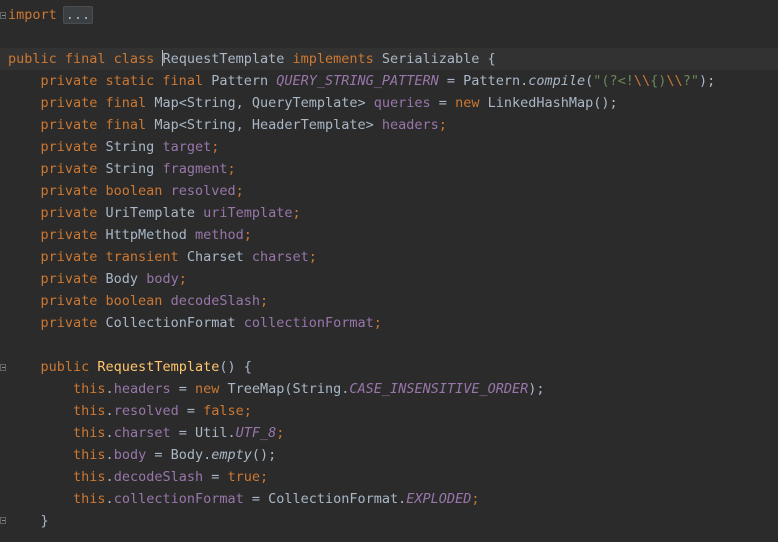 The width and height of the screenshot is (778, 542). I want to click on code-token: TreeMap(String., so click(288, 389).